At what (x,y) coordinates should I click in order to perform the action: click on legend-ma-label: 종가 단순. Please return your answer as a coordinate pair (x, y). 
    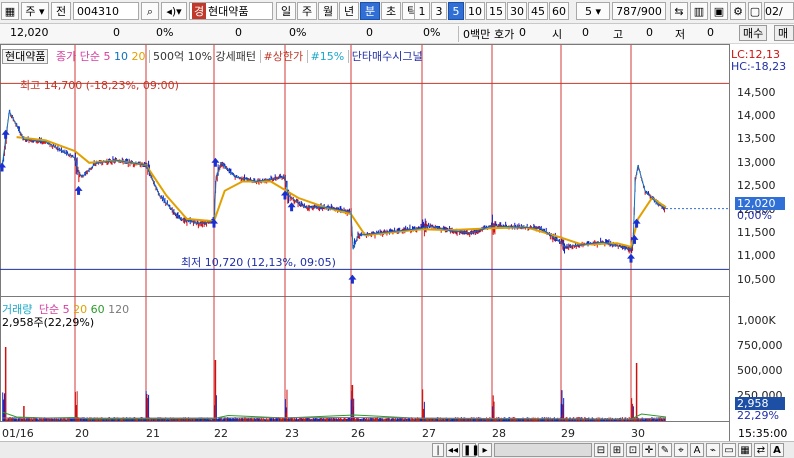
    Looking at the image, I should click on (77, 56).